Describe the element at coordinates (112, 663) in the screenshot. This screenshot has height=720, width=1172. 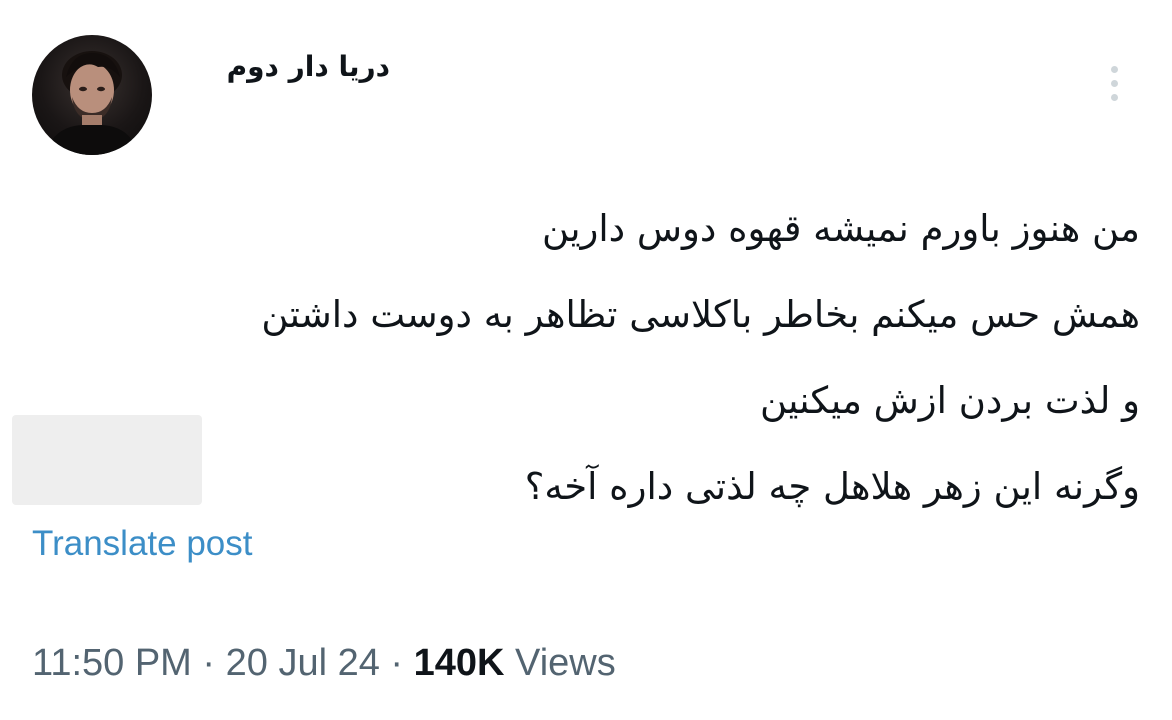
I see `tweet-time: 11:50 PM` at that location.